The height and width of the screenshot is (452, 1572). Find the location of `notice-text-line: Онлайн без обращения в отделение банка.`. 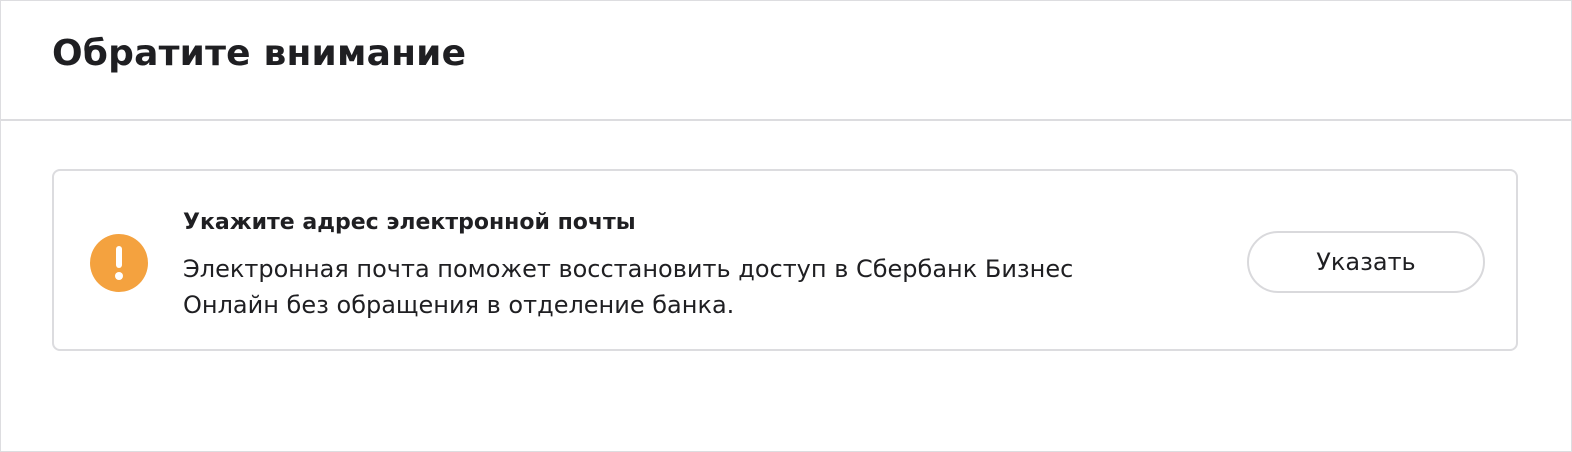

notice-text-line: Онлайн без обращения в отделение банка. is located at coordinates (459, 305).